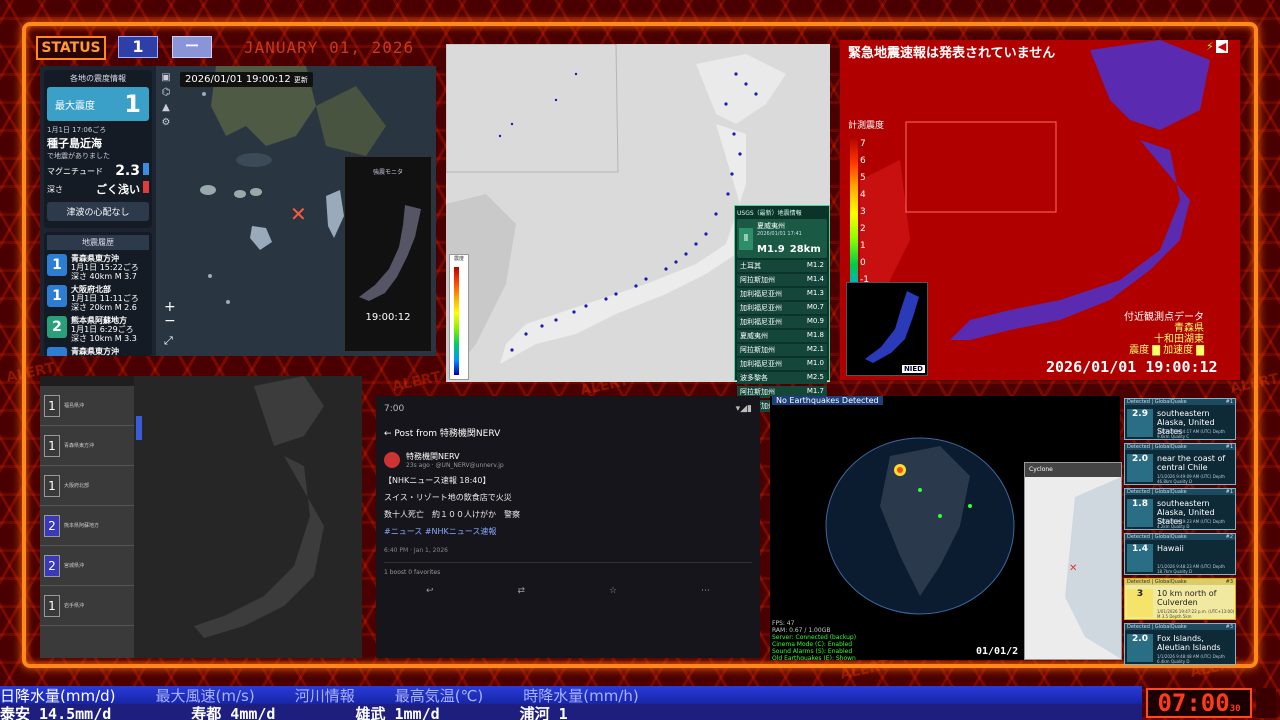 The width and height of the screenshot is (1280, 720). I want to click on status-level-2: ー, so click(192, 47).